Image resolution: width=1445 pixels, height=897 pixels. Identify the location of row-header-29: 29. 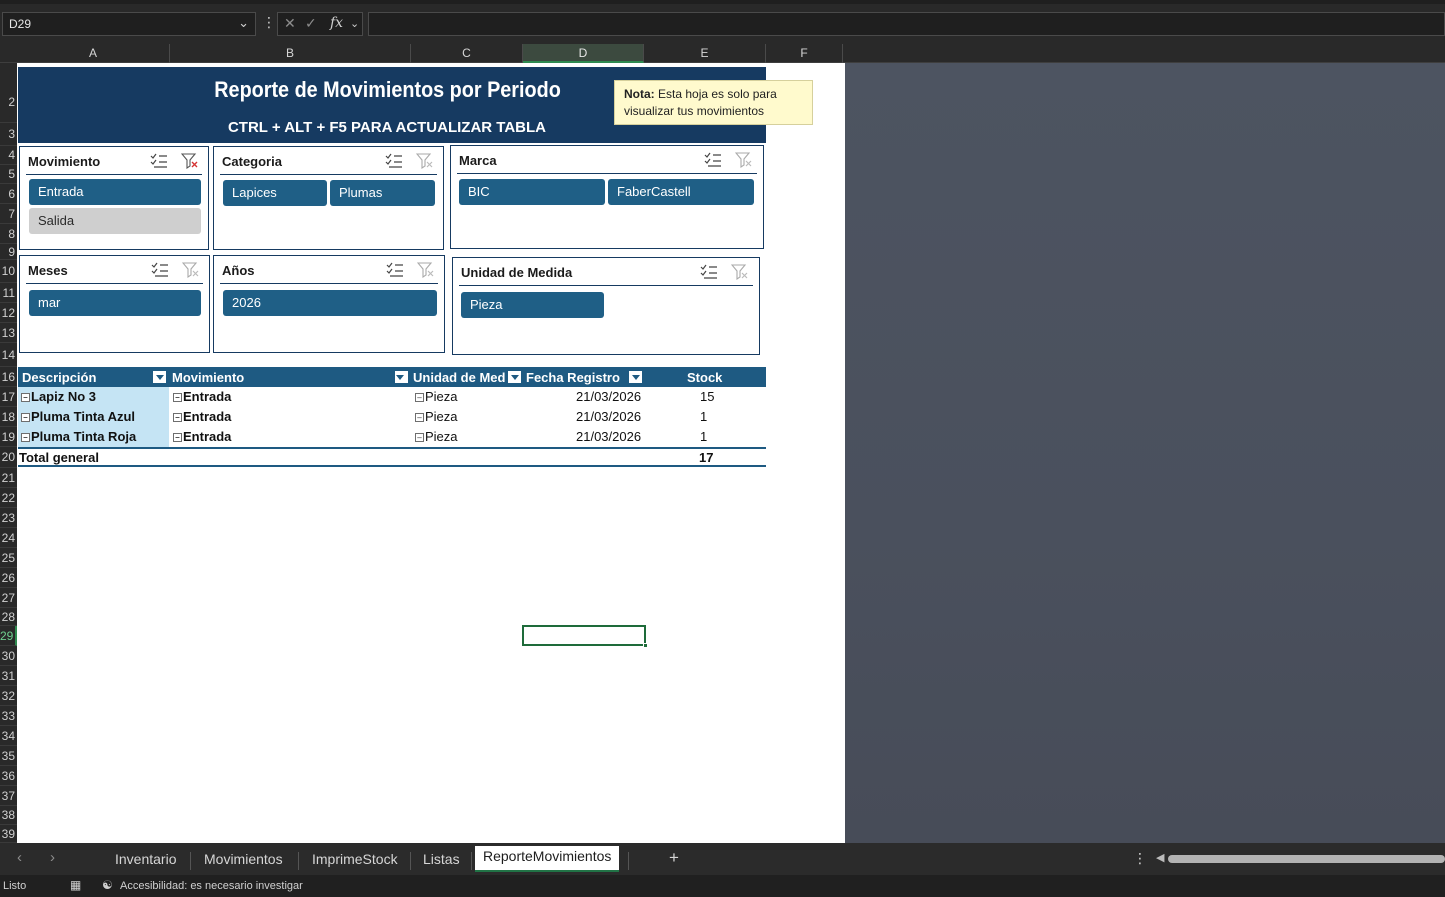
(8, 636).